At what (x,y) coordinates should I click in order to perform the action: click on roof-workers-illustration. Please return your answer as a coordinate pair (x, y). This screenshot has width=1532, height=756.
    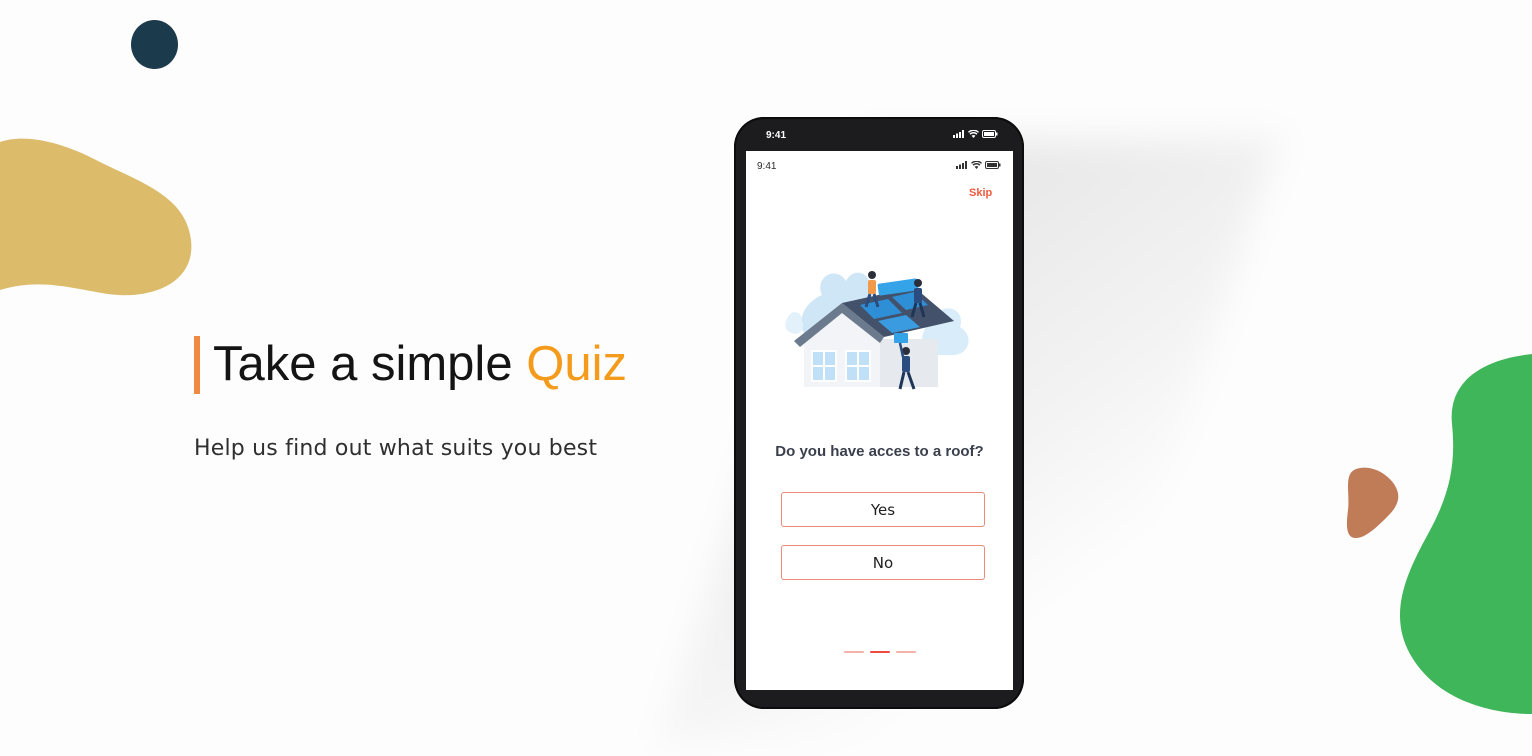
    Looking at the image, I should click on (877, 330).